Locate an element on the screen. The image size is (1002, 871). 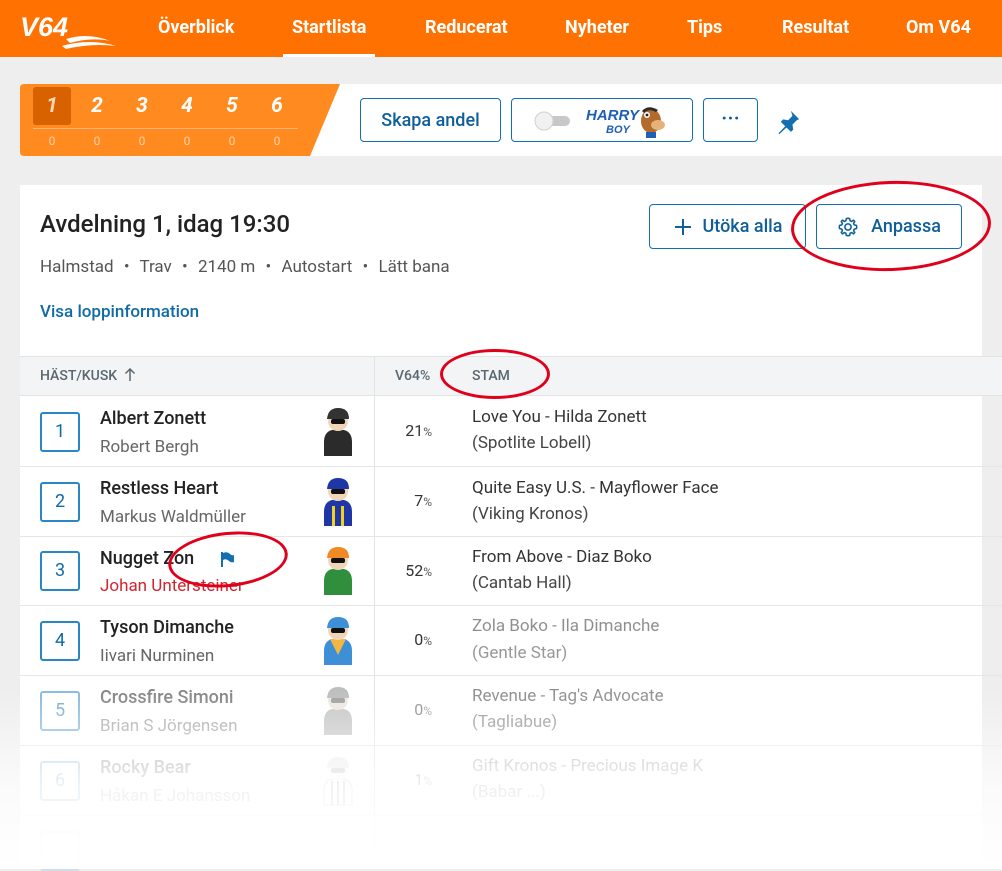
harry-boy-toggle: HARRY BOY is located at coordinates (602, 120).